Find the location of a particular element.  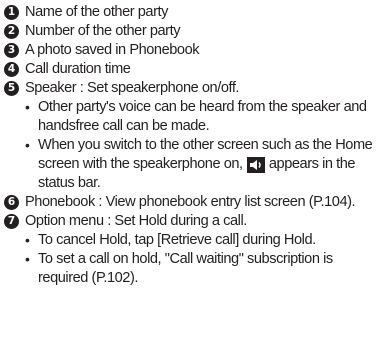

number-badge: 7 is located at coordinates (11, 221).